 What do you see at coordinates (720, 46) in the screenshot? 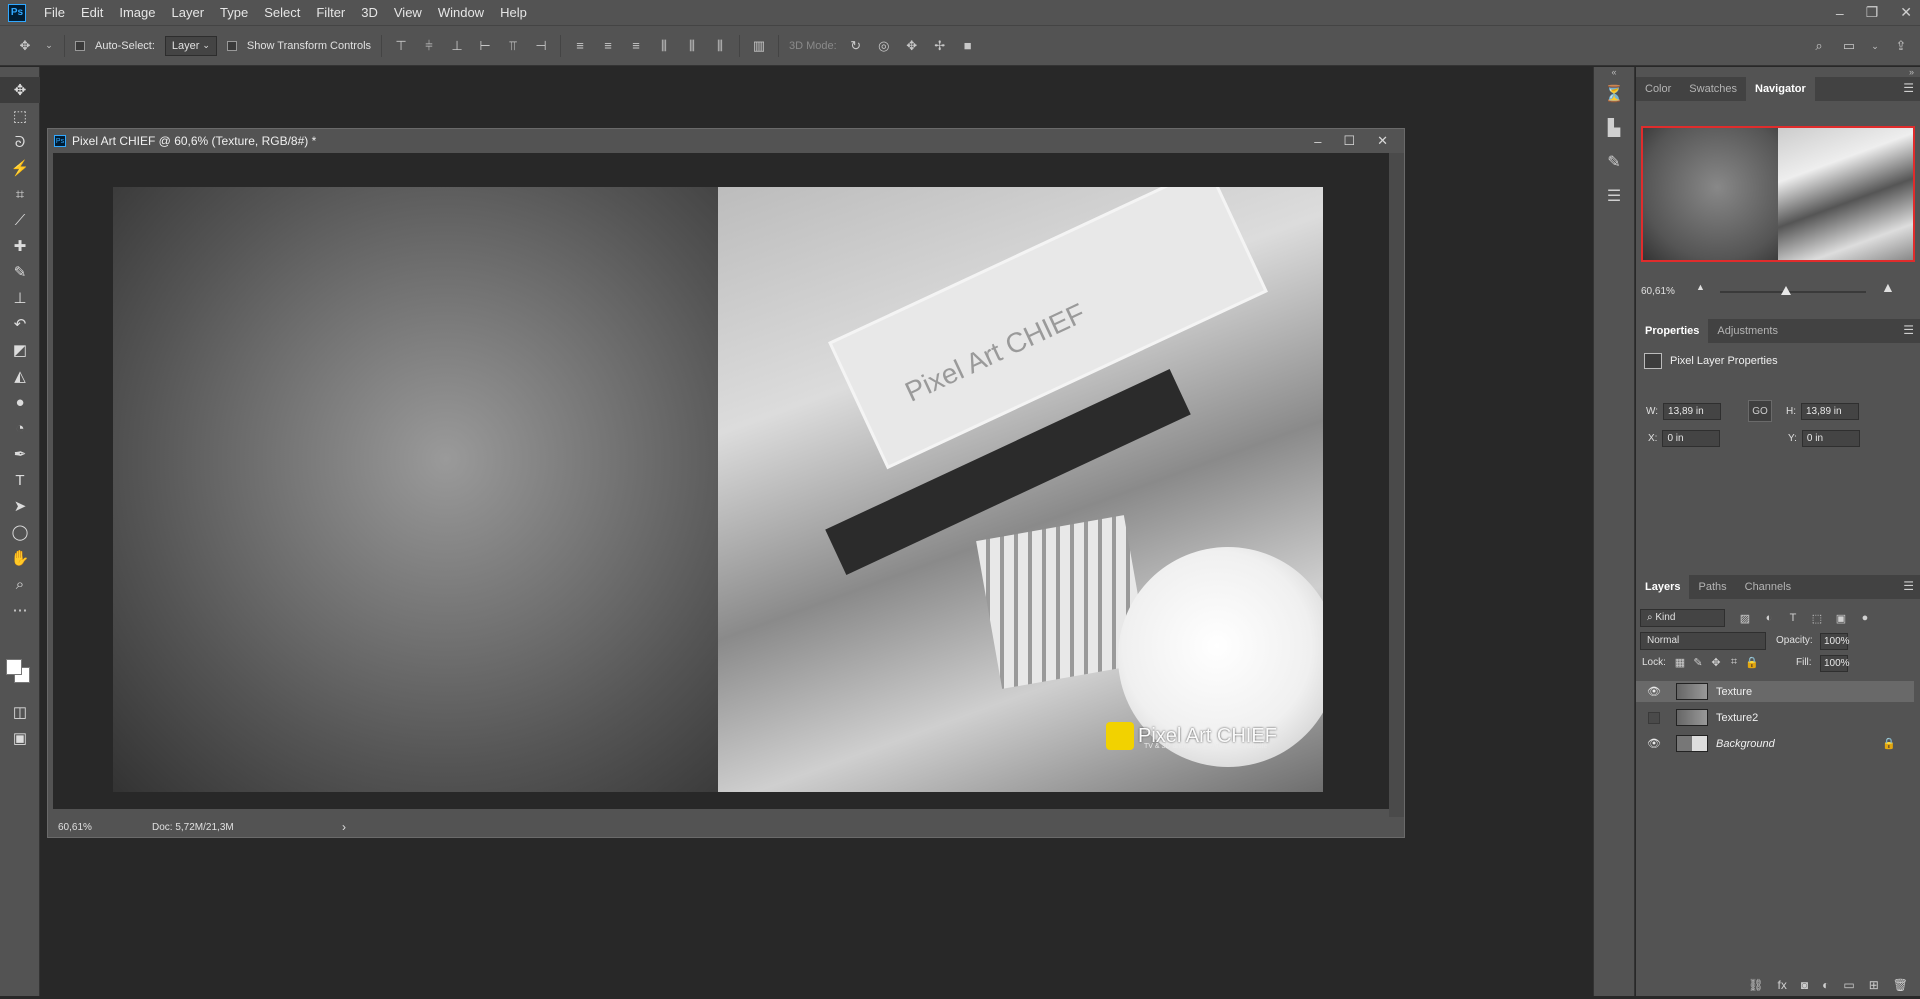
I see `distribute-right-icon: ⫼` at bounding box center [720, 46].